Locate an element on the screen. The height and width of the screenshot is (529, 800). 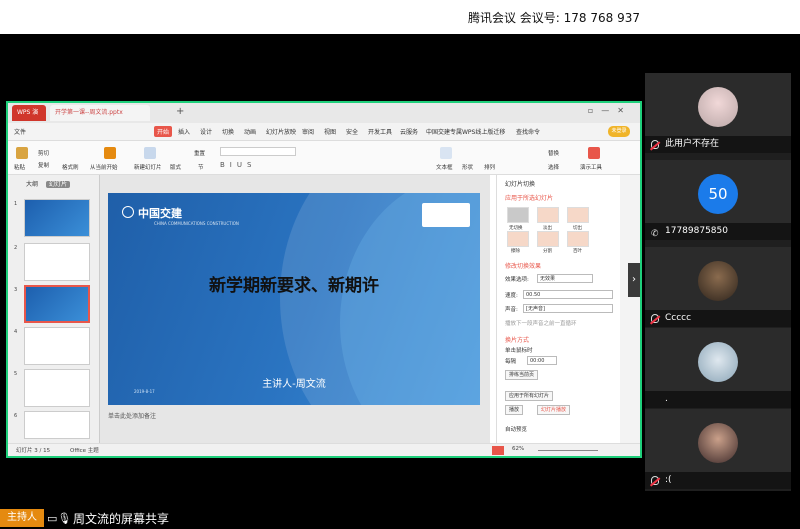
every-checkbox: 每隔 is located at coordinates (510, 361).